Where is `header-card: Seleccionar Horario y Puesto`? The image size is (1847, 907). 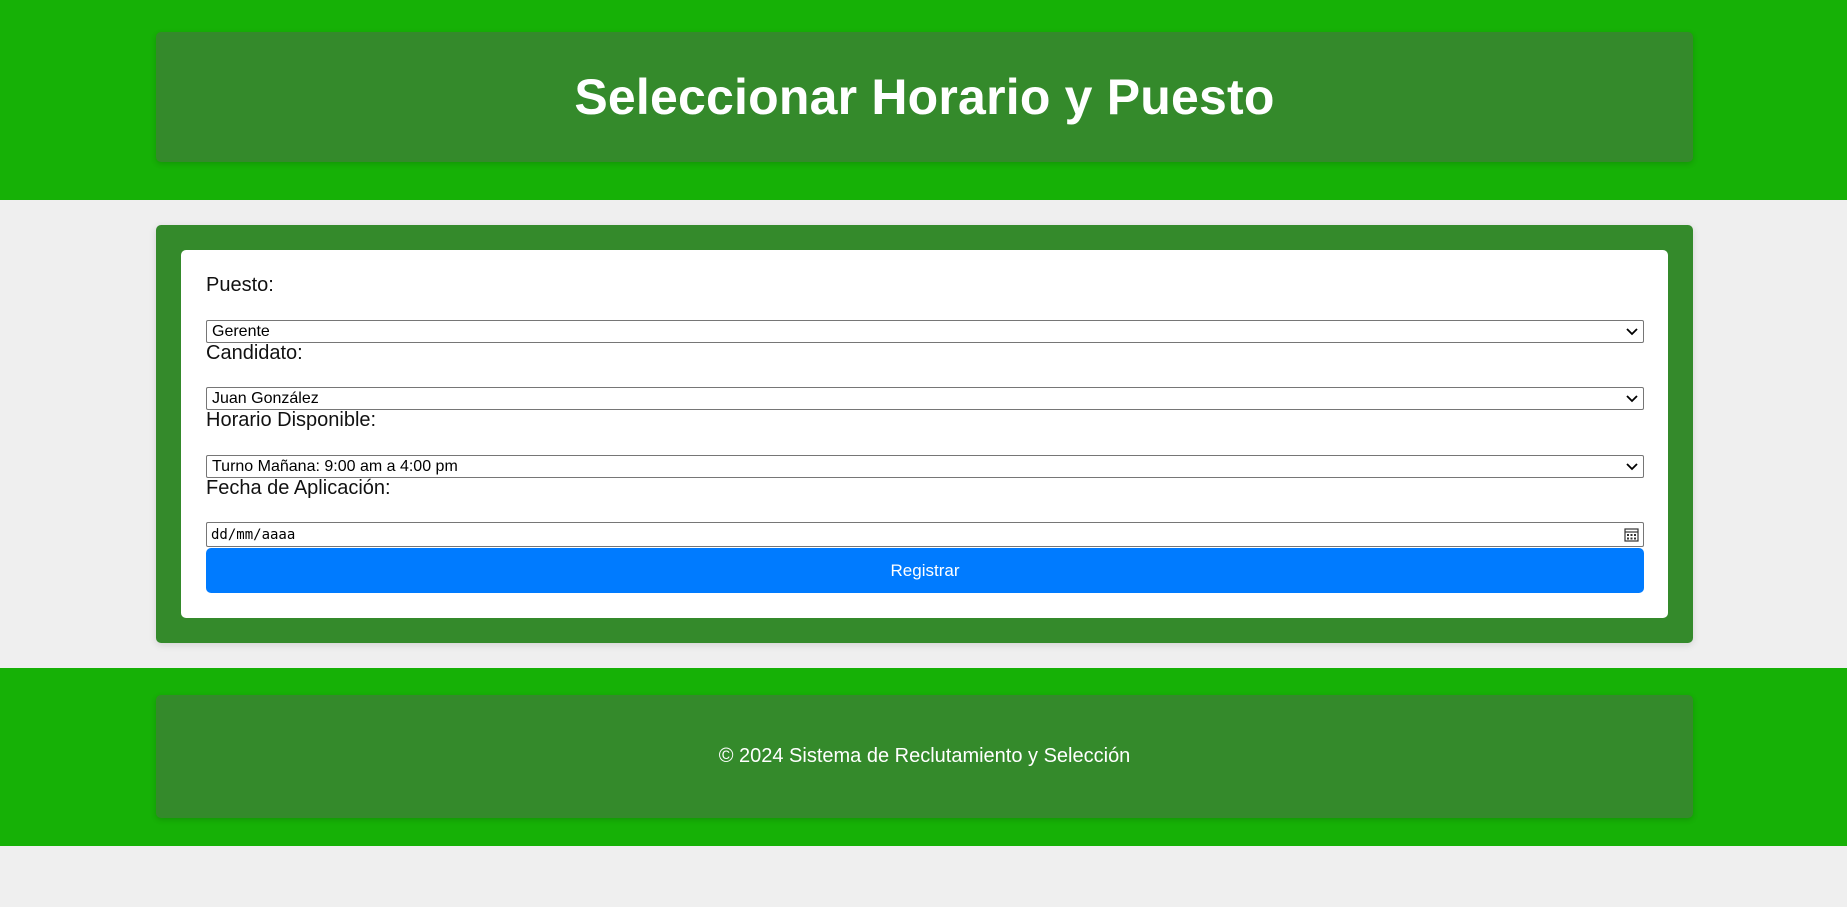
header-card: Seleccionar Horario y Puesto is located at coordinates (924, 97).